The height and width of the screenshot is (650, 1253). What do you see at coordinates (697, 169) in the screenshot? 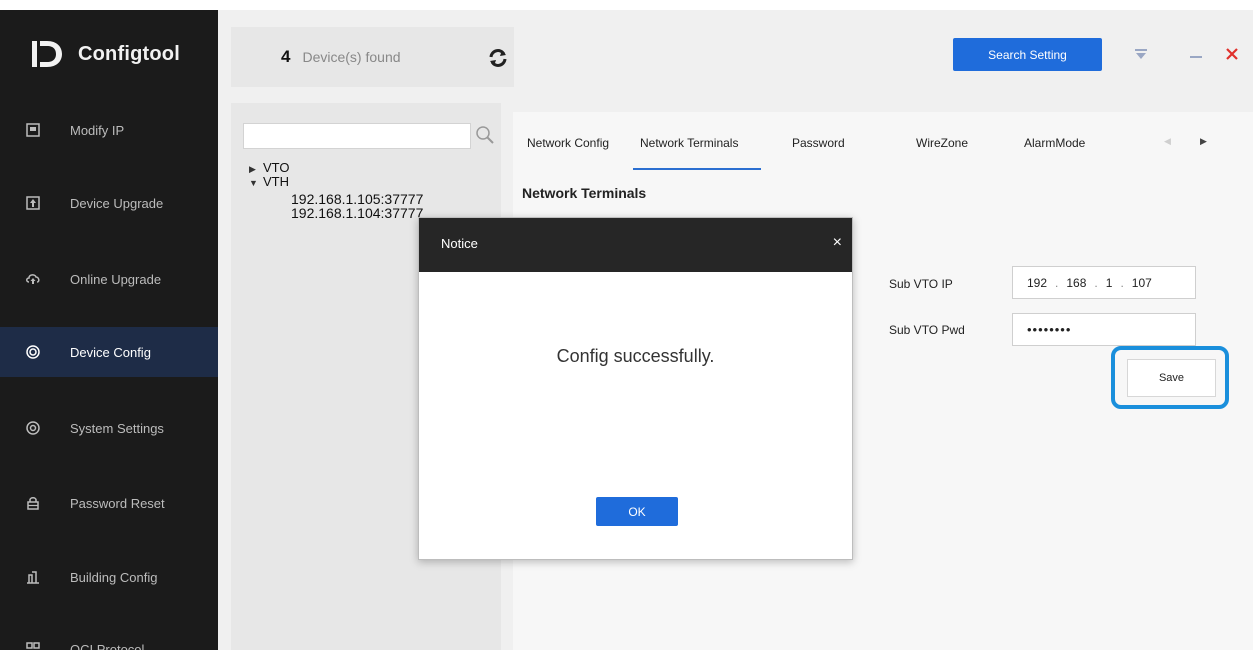
I see `active-tab-indicator` at bounding box center [697, 169].